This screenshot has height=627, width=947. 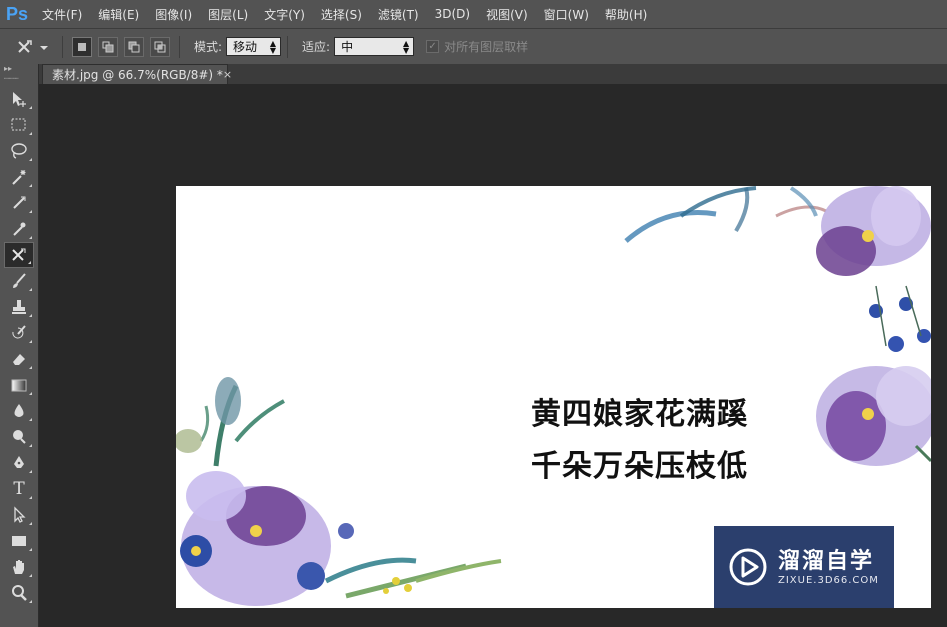 What do you see at coordinates (19, 385) in the screenshot?
I see `gradient-tool-icon` at bounding box center [19, 385].